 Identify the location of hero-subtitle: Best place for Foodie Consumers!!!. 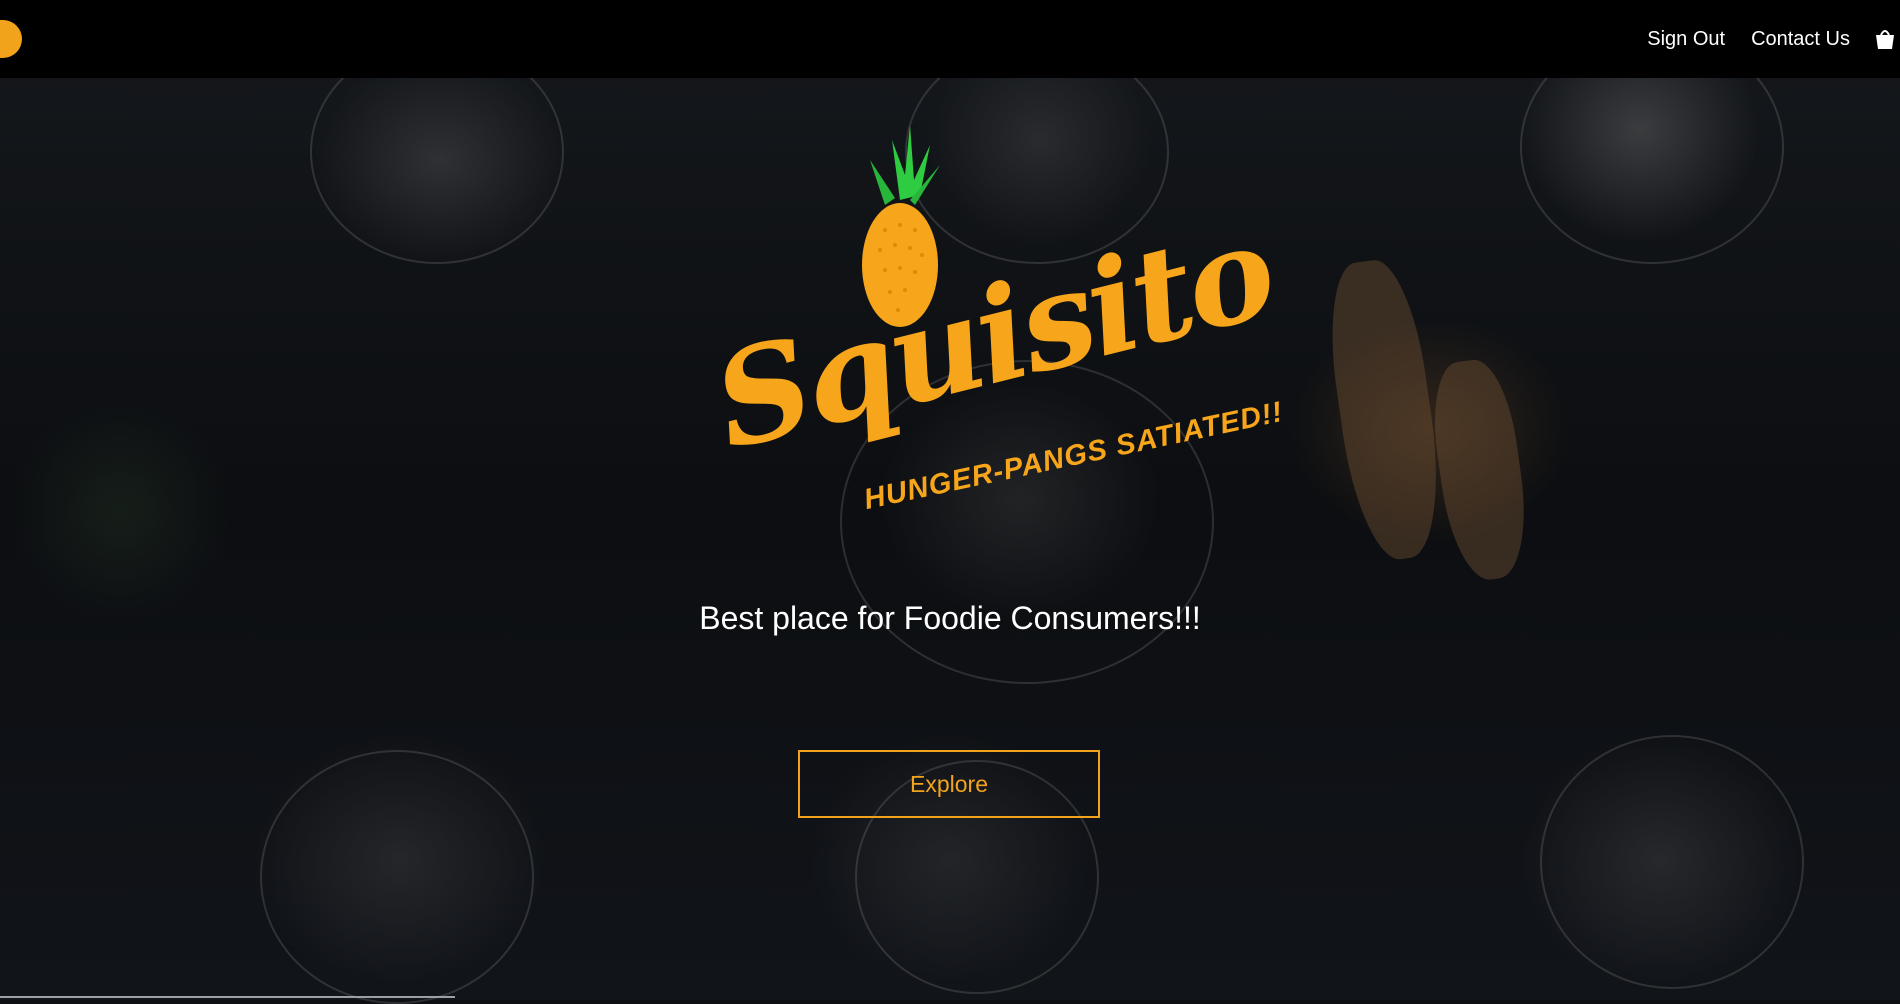
(950, 618).